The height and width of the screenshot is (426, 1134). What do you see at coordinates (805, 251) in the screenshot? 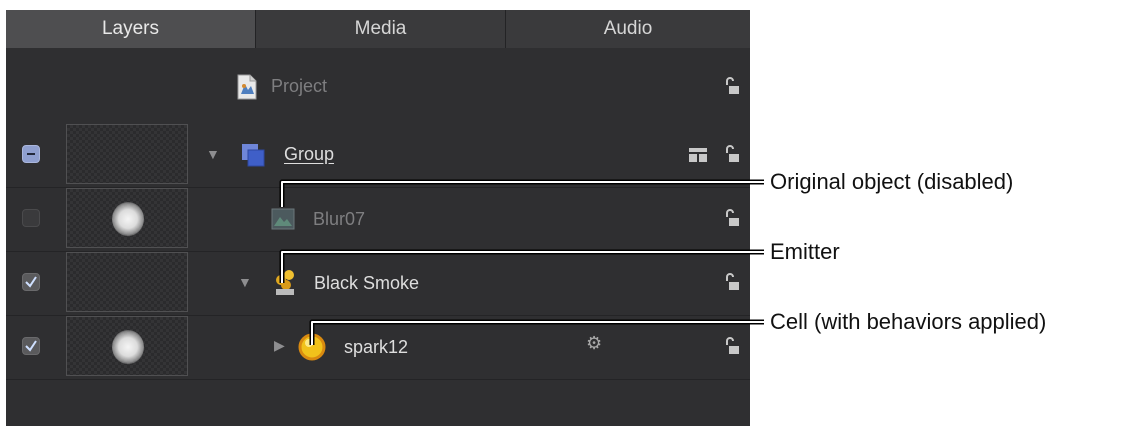
I see `callout-emitter: Emitter` at bounding box center [805, 251].